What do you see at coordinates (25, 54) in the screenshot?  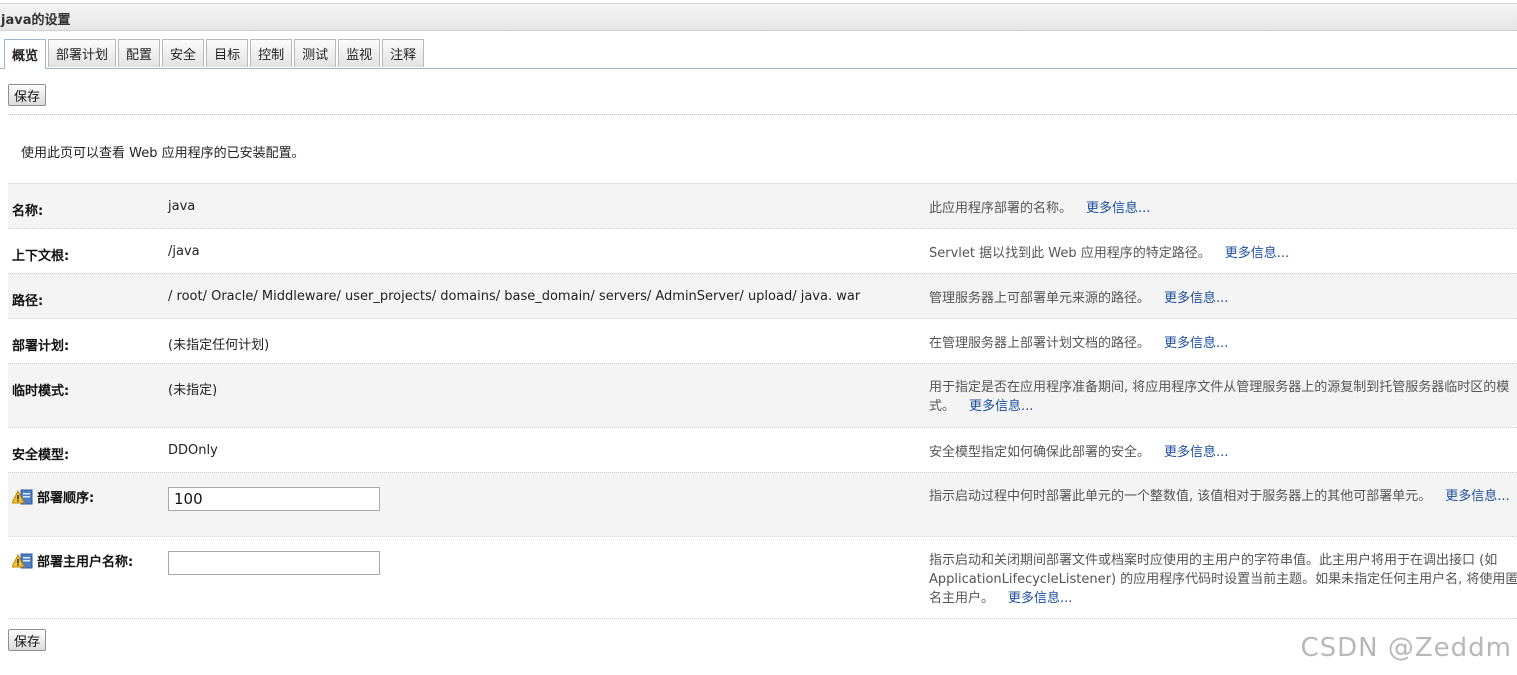 I see `tab-overview: 概览` at bounding box center [25, 54].